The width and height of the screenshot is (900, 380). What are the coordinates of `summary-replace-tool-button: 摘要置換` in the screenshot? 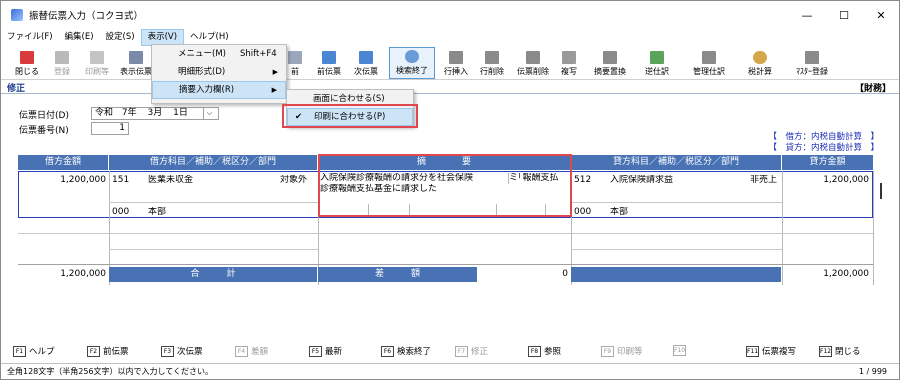 It's located at (610, 63).